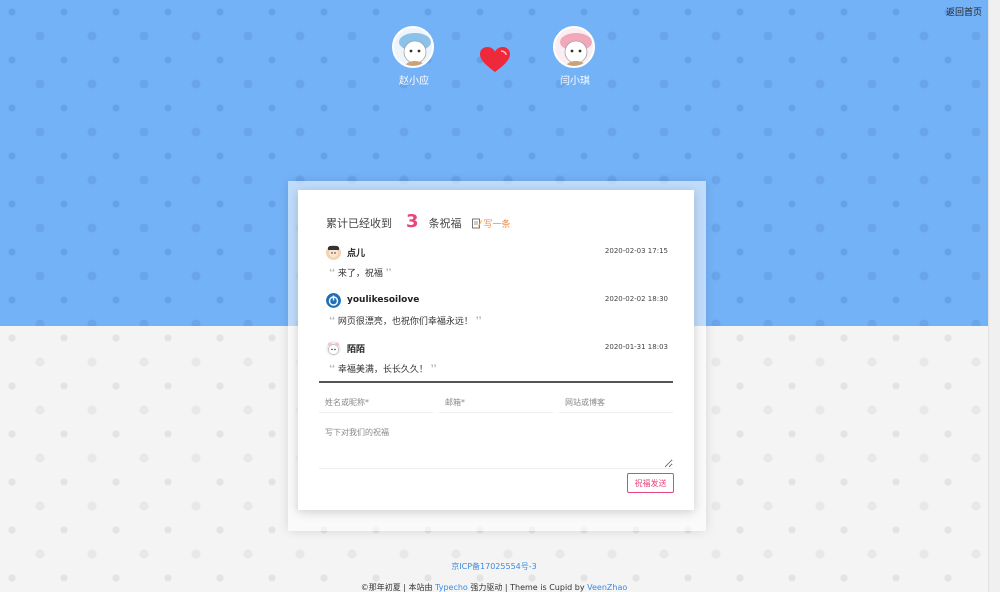 This screenshot has height=592, width=1000. Describe the element at coordinates (360, 274) in the screenshot. I see `comment-text: 来了，祝福` at that location.